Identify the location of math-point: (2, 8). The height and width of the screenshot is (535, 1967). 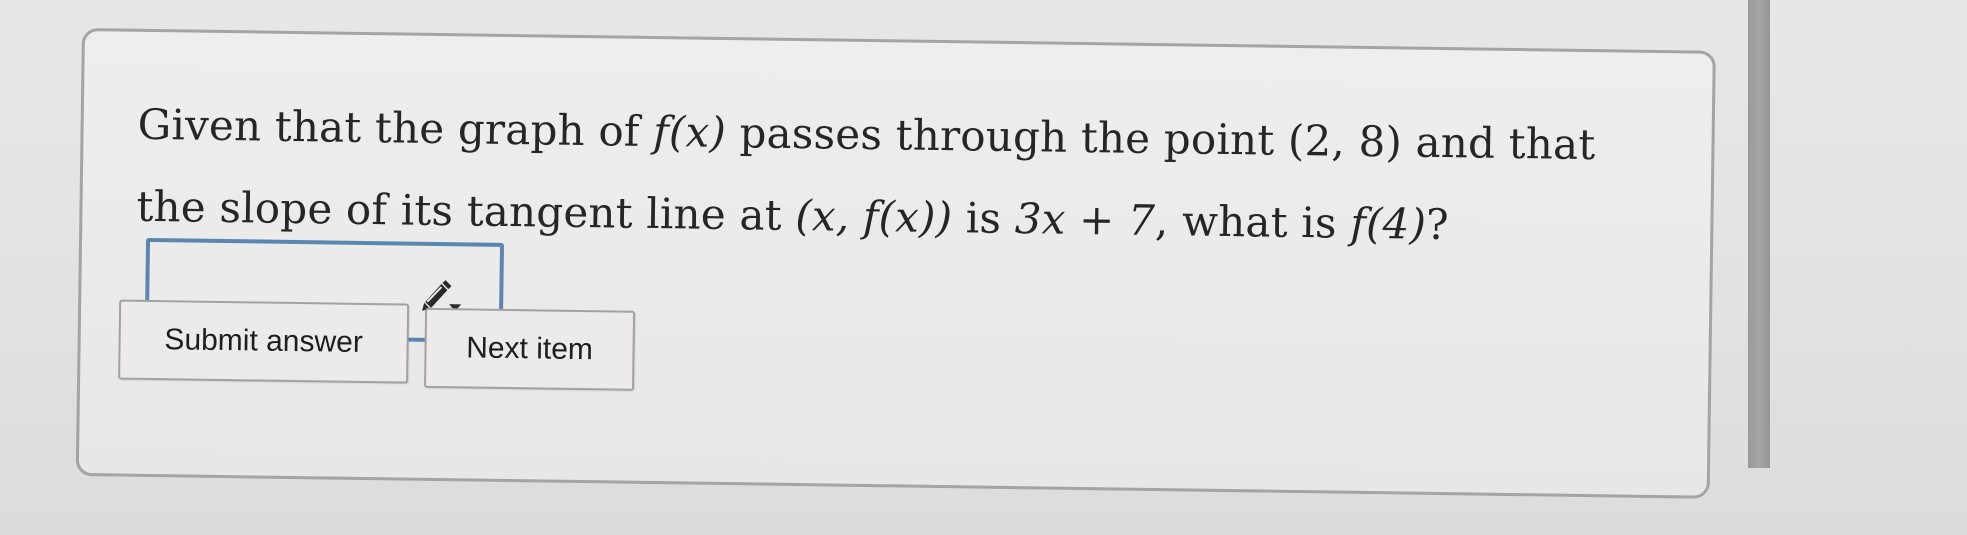
(1345, 141).